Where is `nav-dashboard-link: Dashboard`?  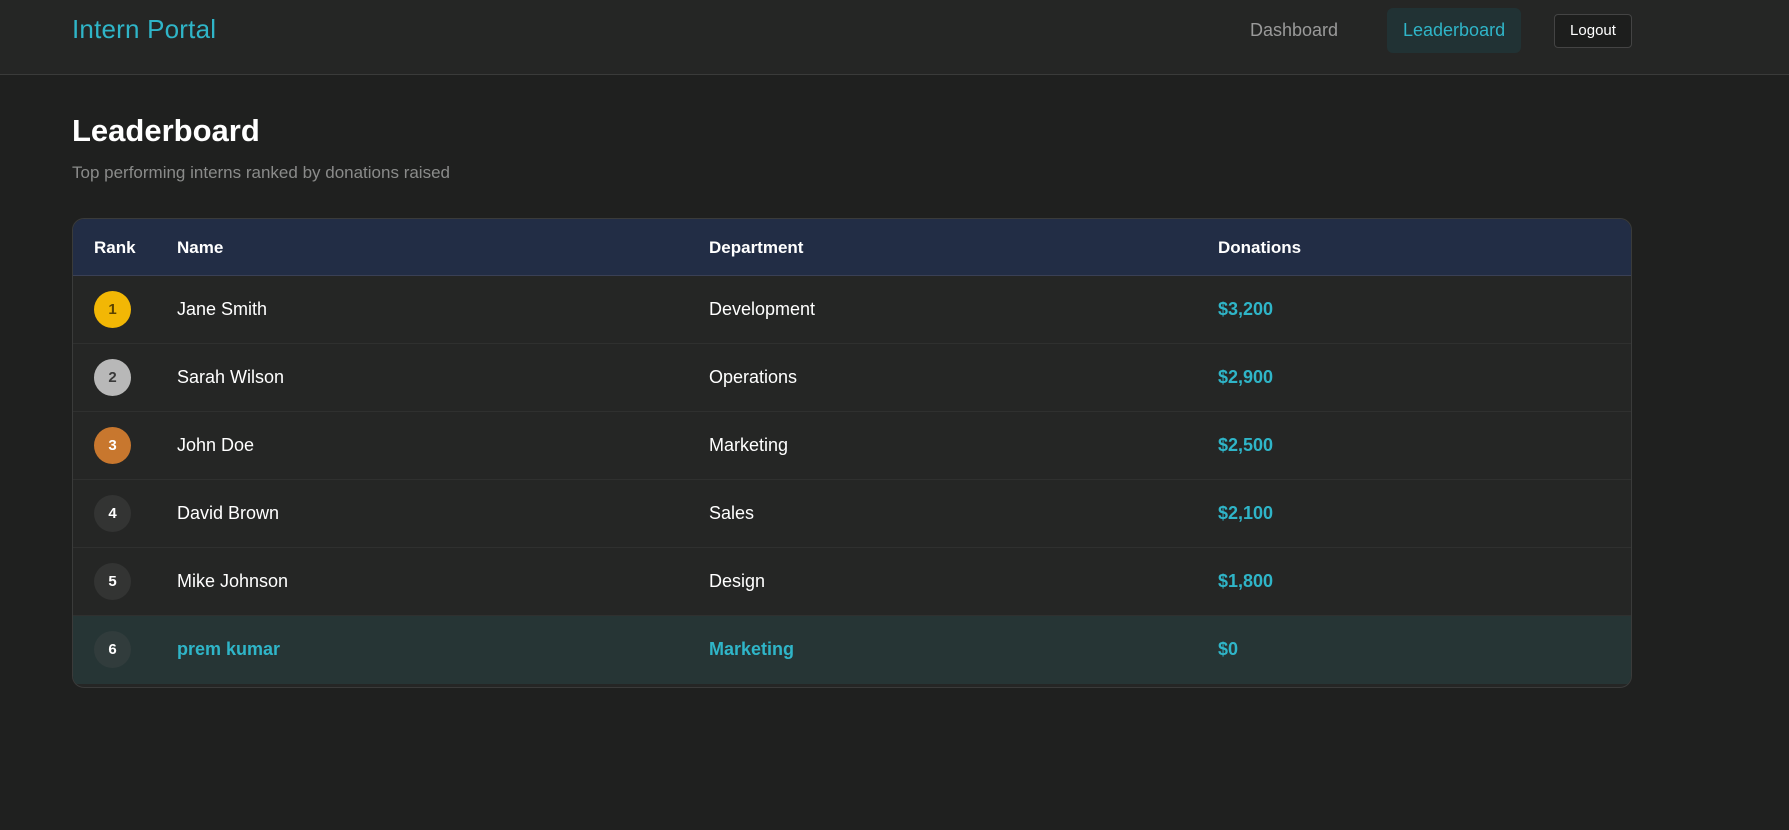 nav-dashboard-link: Dashboard is located at coordinates (1294, 30).